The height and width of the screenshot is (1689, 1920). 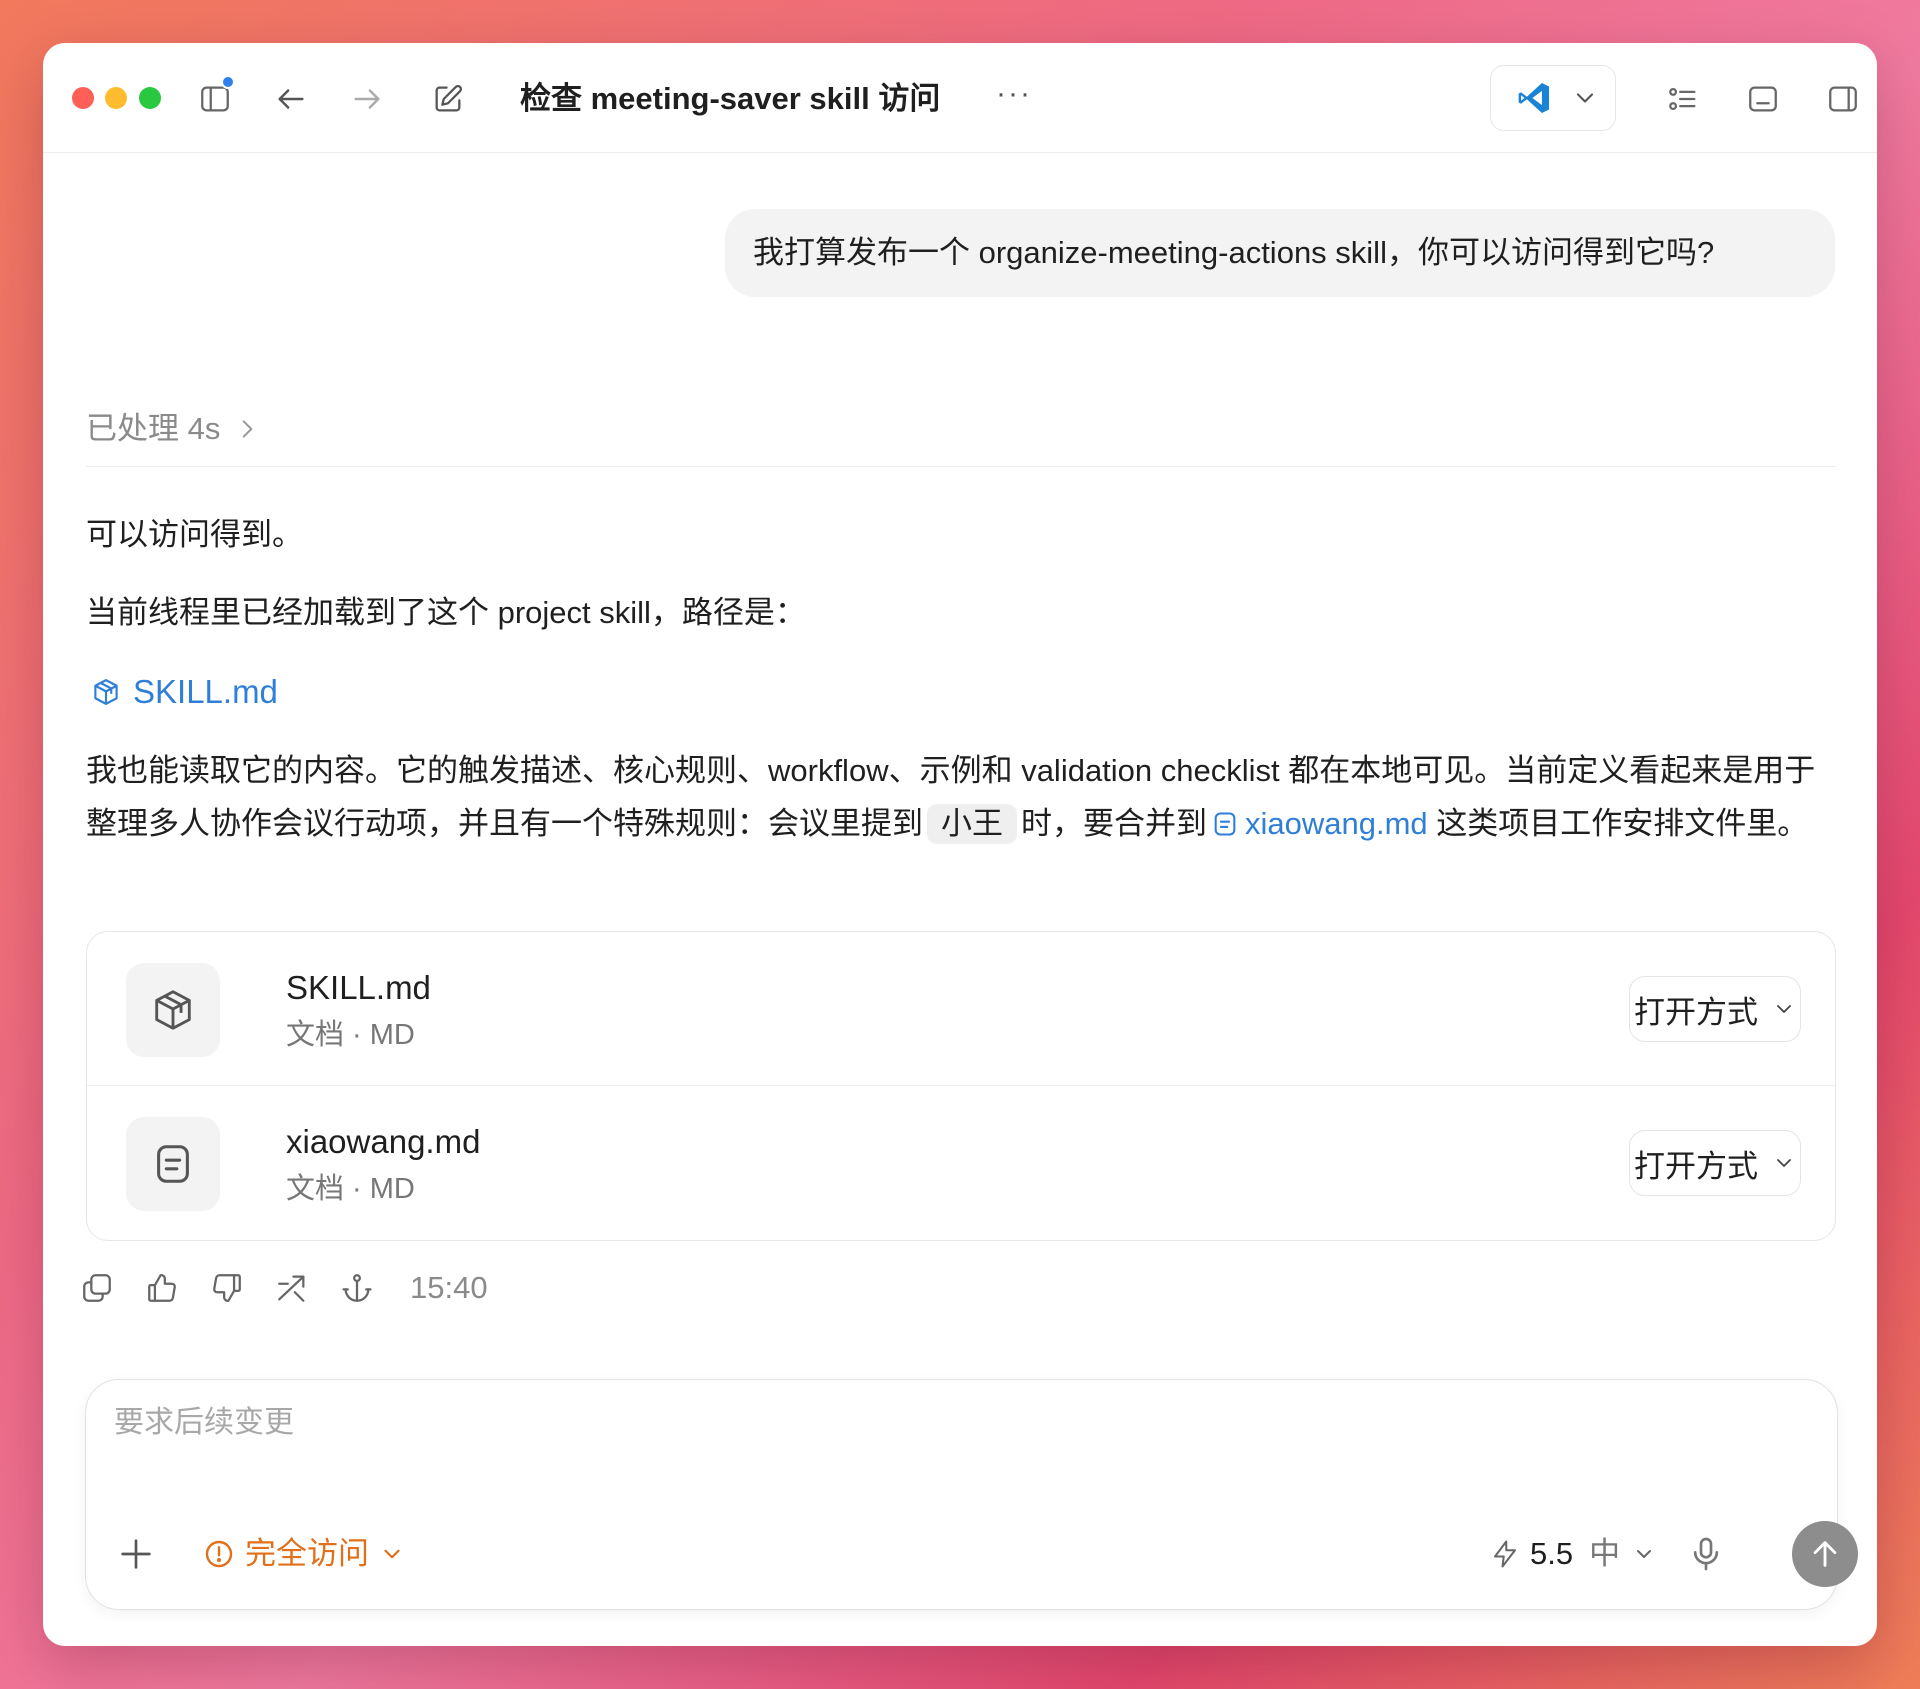 I want to click on reply-line-2: 当前线程里已经加载到了这个 project skill，路径是：, so click(x=446, y=612).